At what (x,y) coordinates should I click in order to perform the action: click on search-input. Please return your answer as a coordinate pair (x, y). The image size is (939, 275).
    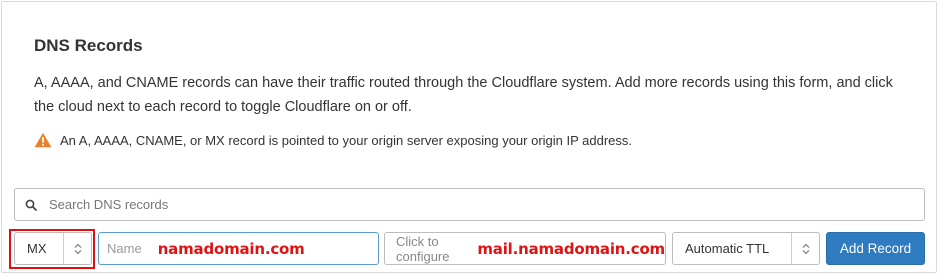
    Looking at the image, I should click on (479, 204).